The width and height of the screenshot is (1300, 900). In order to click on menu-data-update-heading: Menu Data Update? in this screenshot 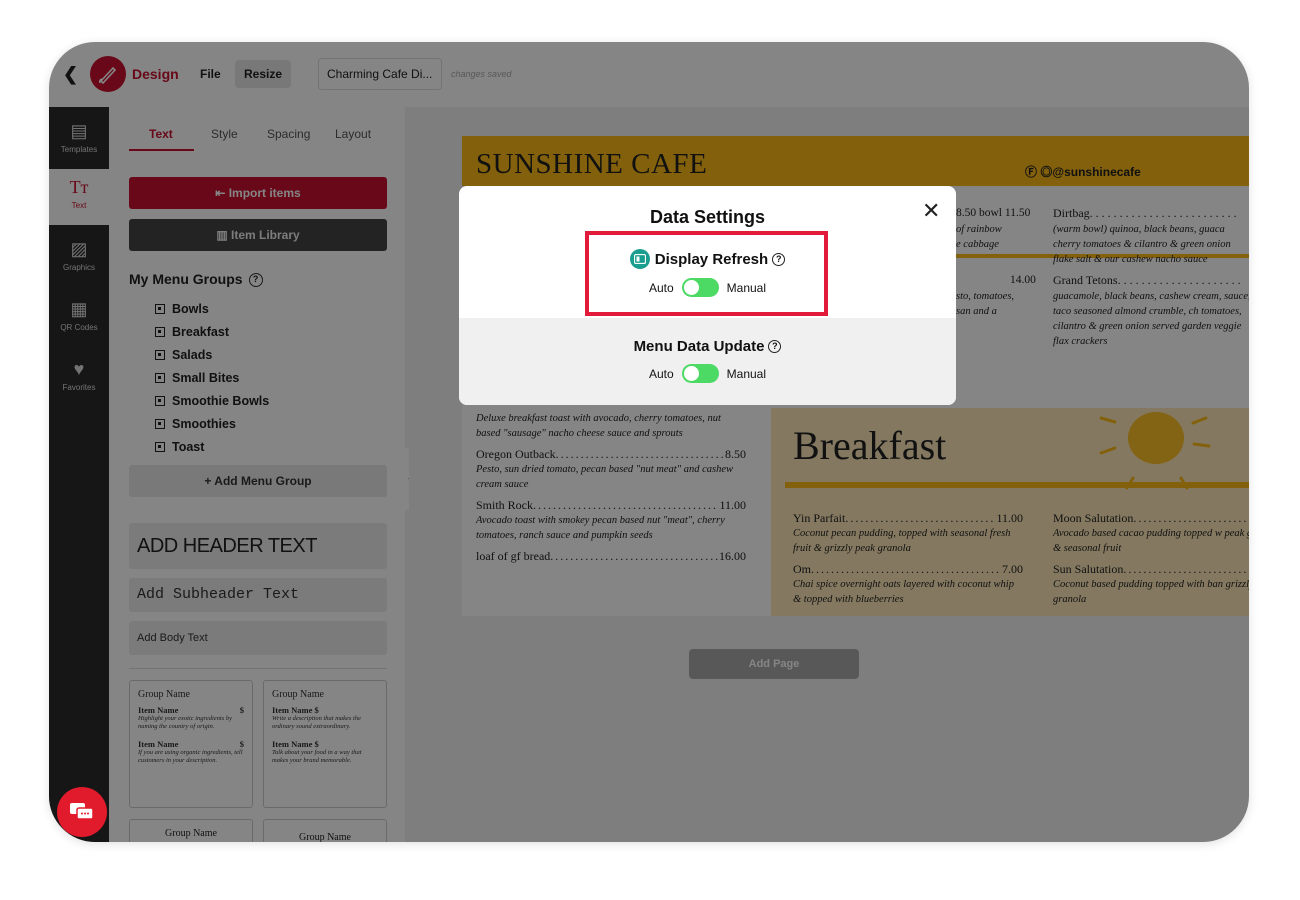, I will do `click(707, 346)`.